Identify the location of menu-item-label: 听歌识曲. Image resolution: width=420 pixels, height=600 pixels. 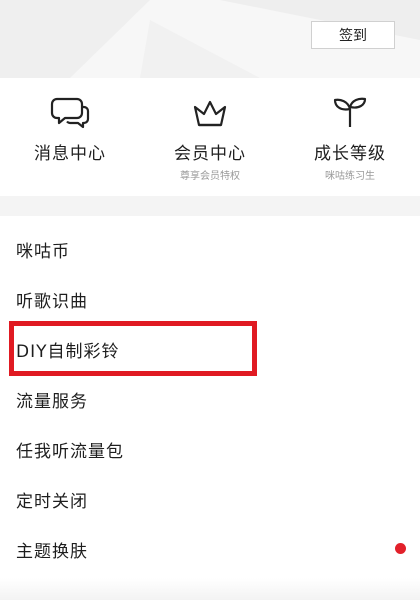
(52, 301).